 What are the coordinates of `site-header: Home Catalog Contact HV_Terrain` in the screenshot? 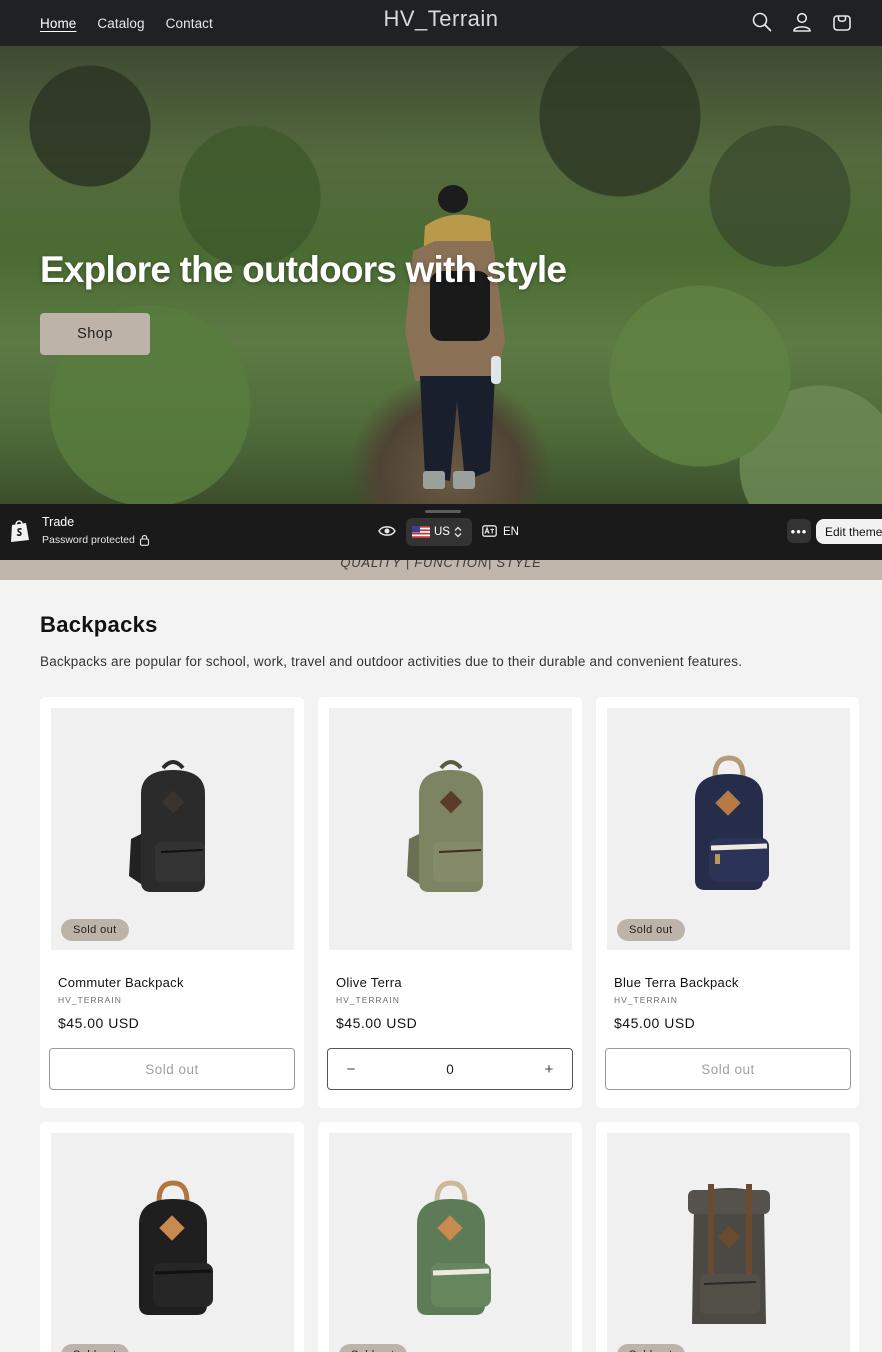 It's located at (441, 23).